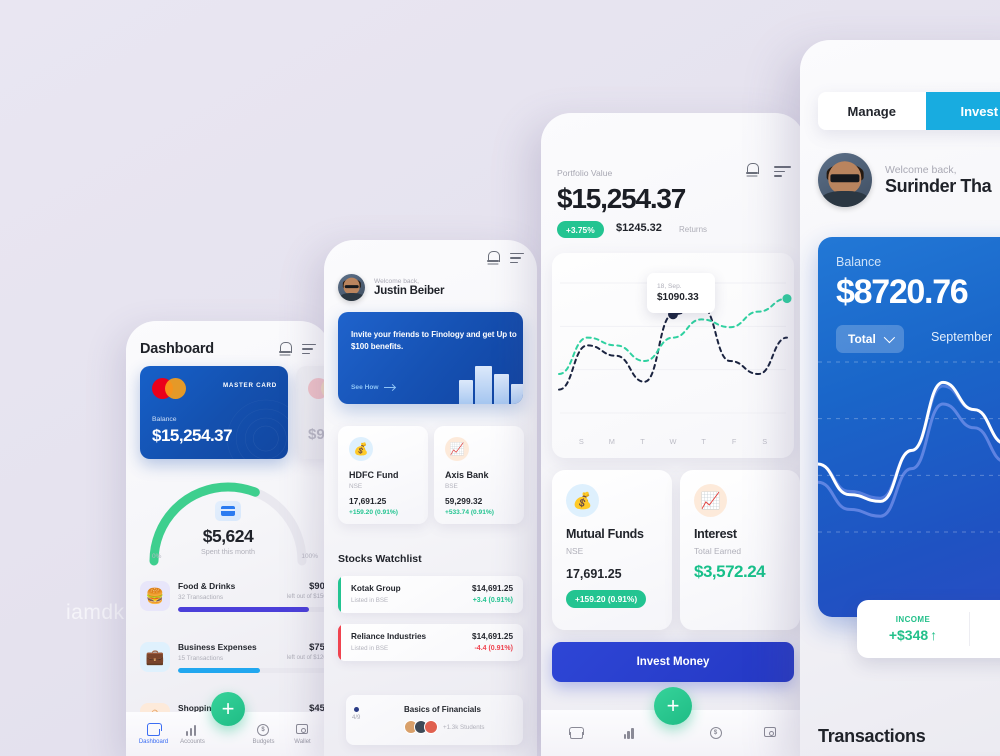  Describe the element at coordinates (962, 337) in the screenshot. I see `month-label: September` at that location.